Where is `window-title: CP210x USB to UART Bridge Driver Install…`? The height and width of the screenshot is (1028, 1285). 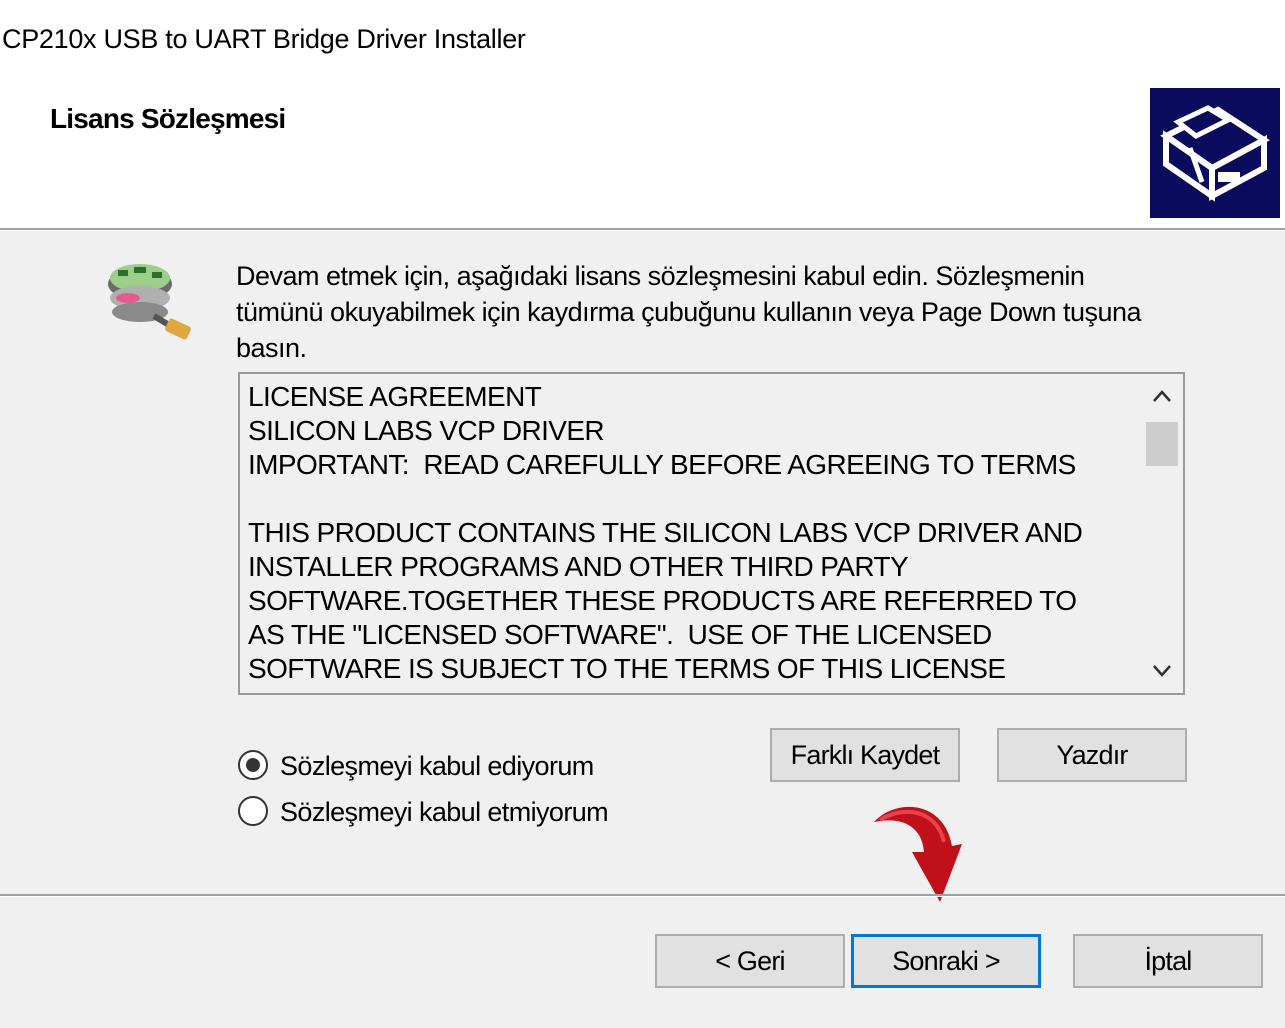
window-title: CP210x USB to UART Bridge Driver Install… is located at coordinates (264, 39).